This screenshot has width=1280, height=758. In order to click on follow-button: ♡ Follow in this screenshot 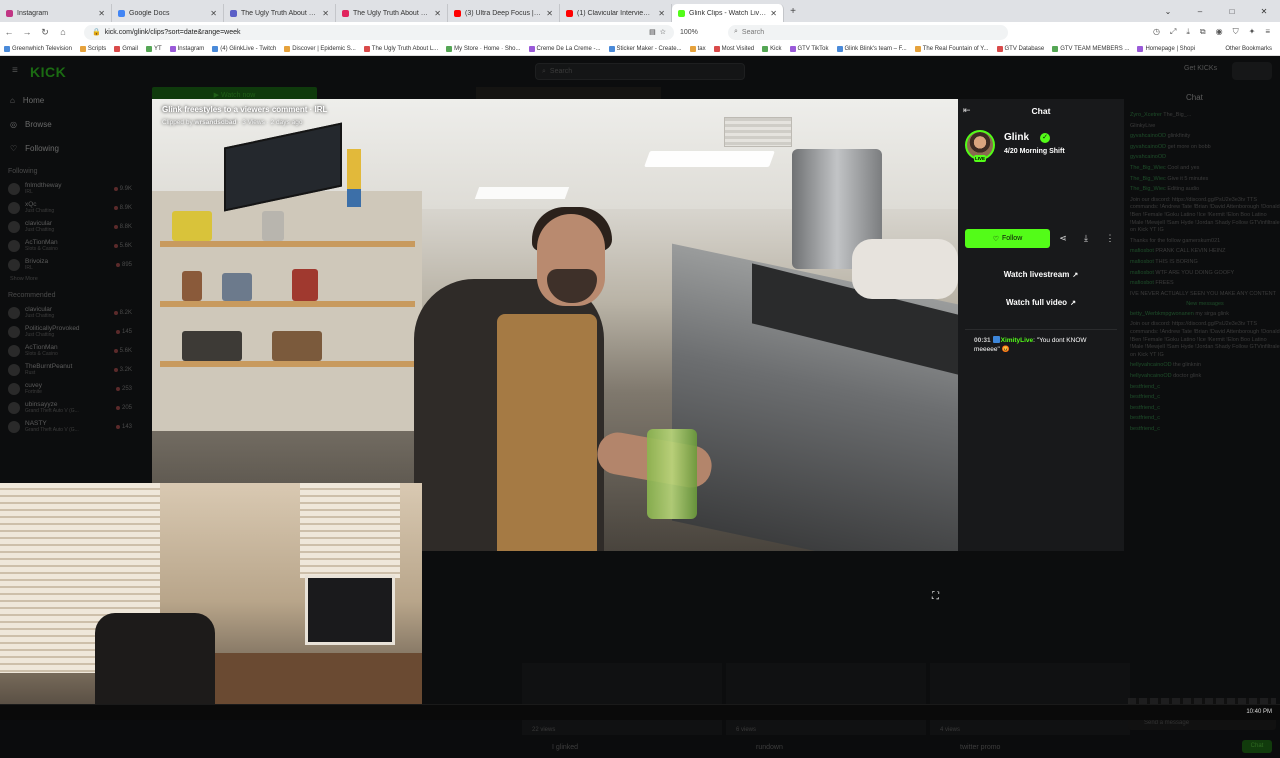, I will do `click(1007, 238)`.